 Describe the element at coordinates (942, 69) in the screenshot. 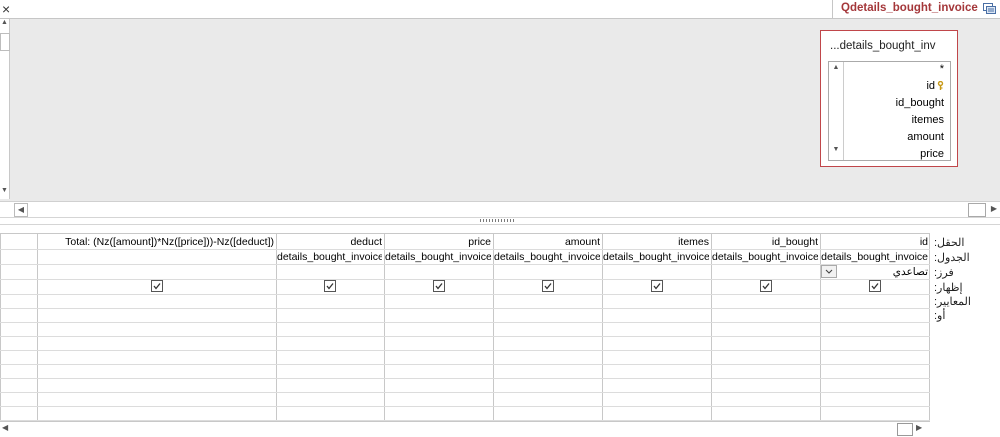

I see `field-list-item: *` at that location.